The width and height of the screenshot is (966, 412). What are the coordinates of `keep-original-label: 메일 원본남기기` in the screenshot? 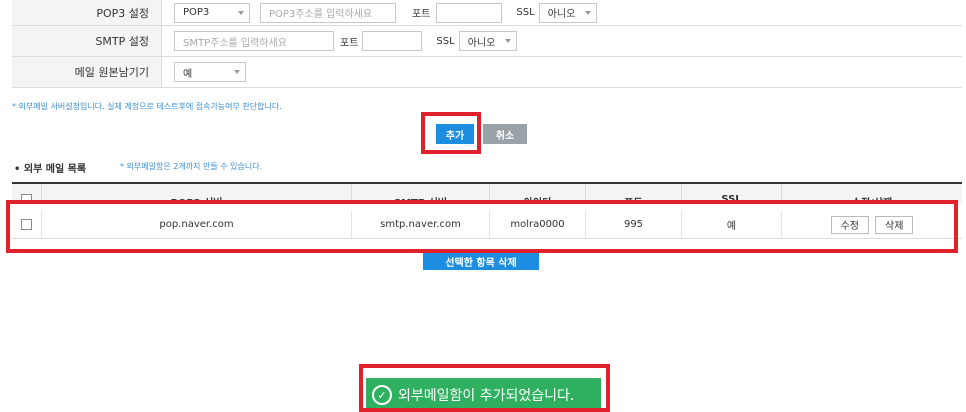 It's located at (87, 72).